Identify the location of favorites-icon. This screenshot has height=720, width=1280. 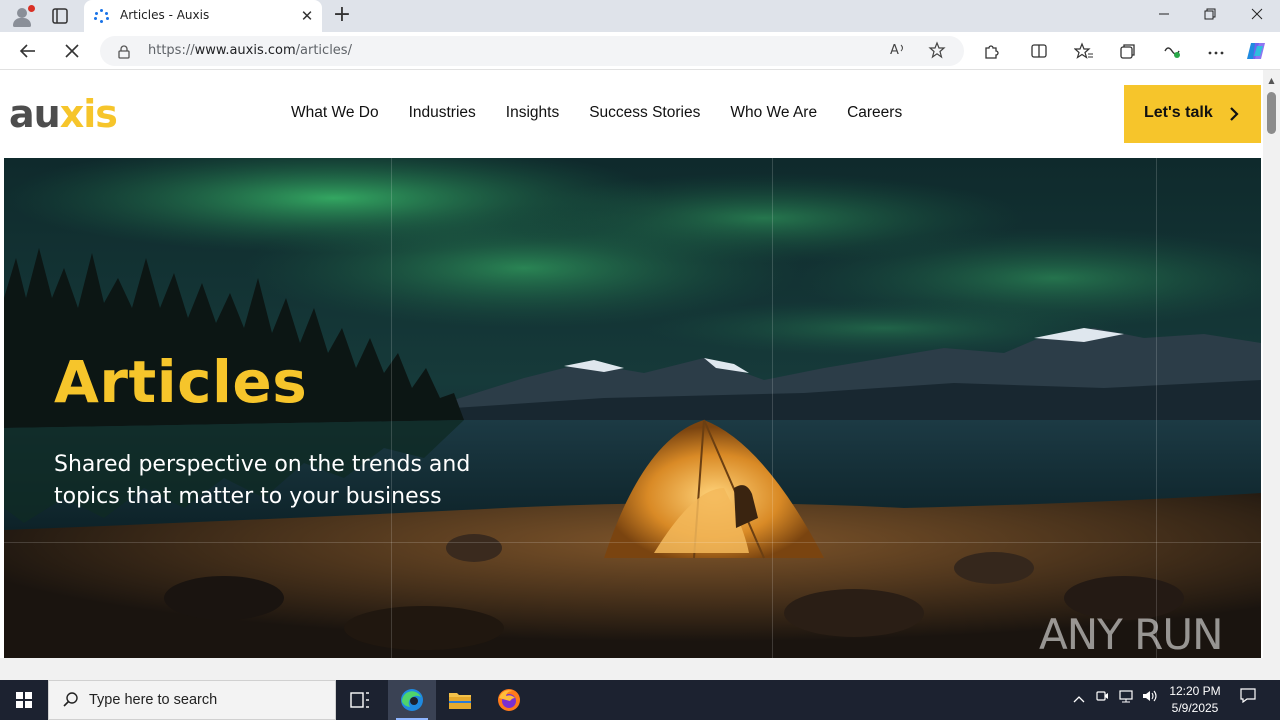
(1084, 51).